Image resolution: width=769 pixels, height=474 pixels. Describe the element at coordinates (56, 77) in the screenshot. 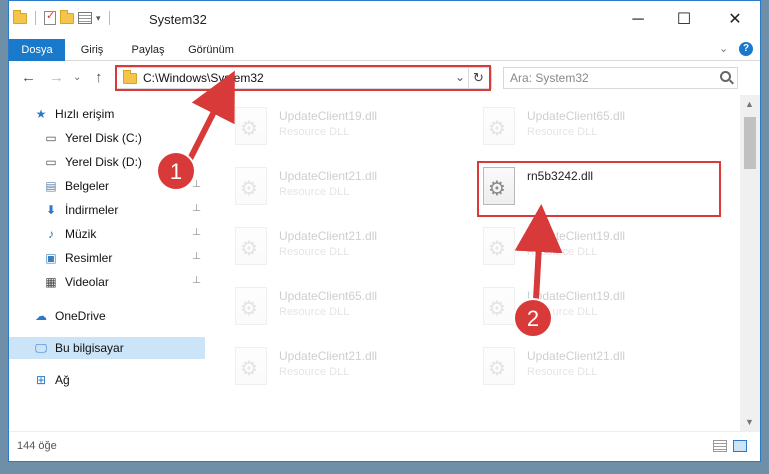

I see `forward-arrow-icon: →` at that location.